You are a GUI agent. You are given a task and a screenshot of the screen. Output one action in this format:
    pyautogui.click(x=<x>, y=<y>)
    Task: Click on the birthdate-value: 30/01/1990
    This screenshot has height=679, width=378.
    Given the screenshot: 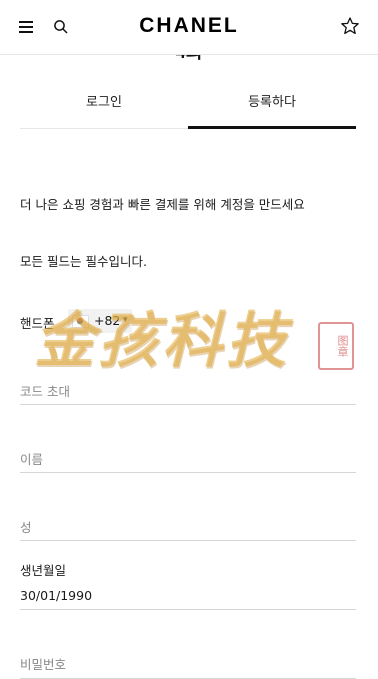 What is the action you would take?
    pyautogui.click(x=56, y=595)
    